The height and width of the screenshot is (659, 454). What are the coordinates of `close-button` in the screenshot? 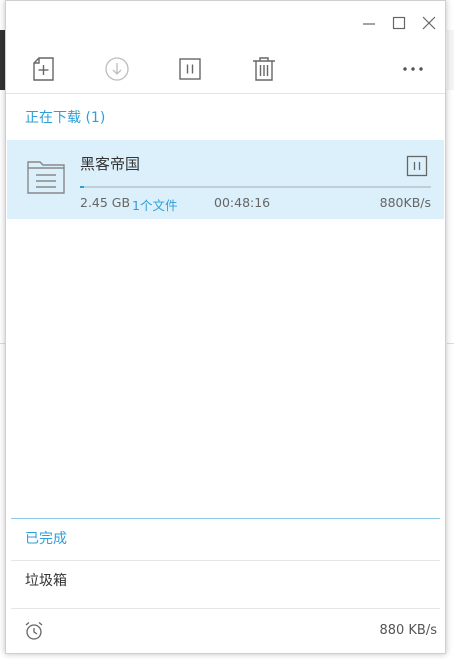 It's located at (429, 23).